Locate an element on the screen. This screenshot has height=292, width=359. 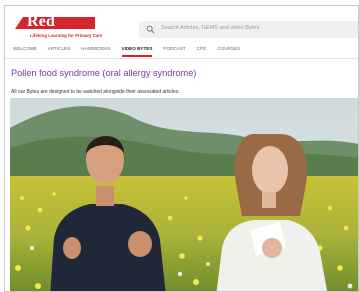
search-placeholder: Search Articles, GEMS and video Bytes is located at coordinates (210, 28).